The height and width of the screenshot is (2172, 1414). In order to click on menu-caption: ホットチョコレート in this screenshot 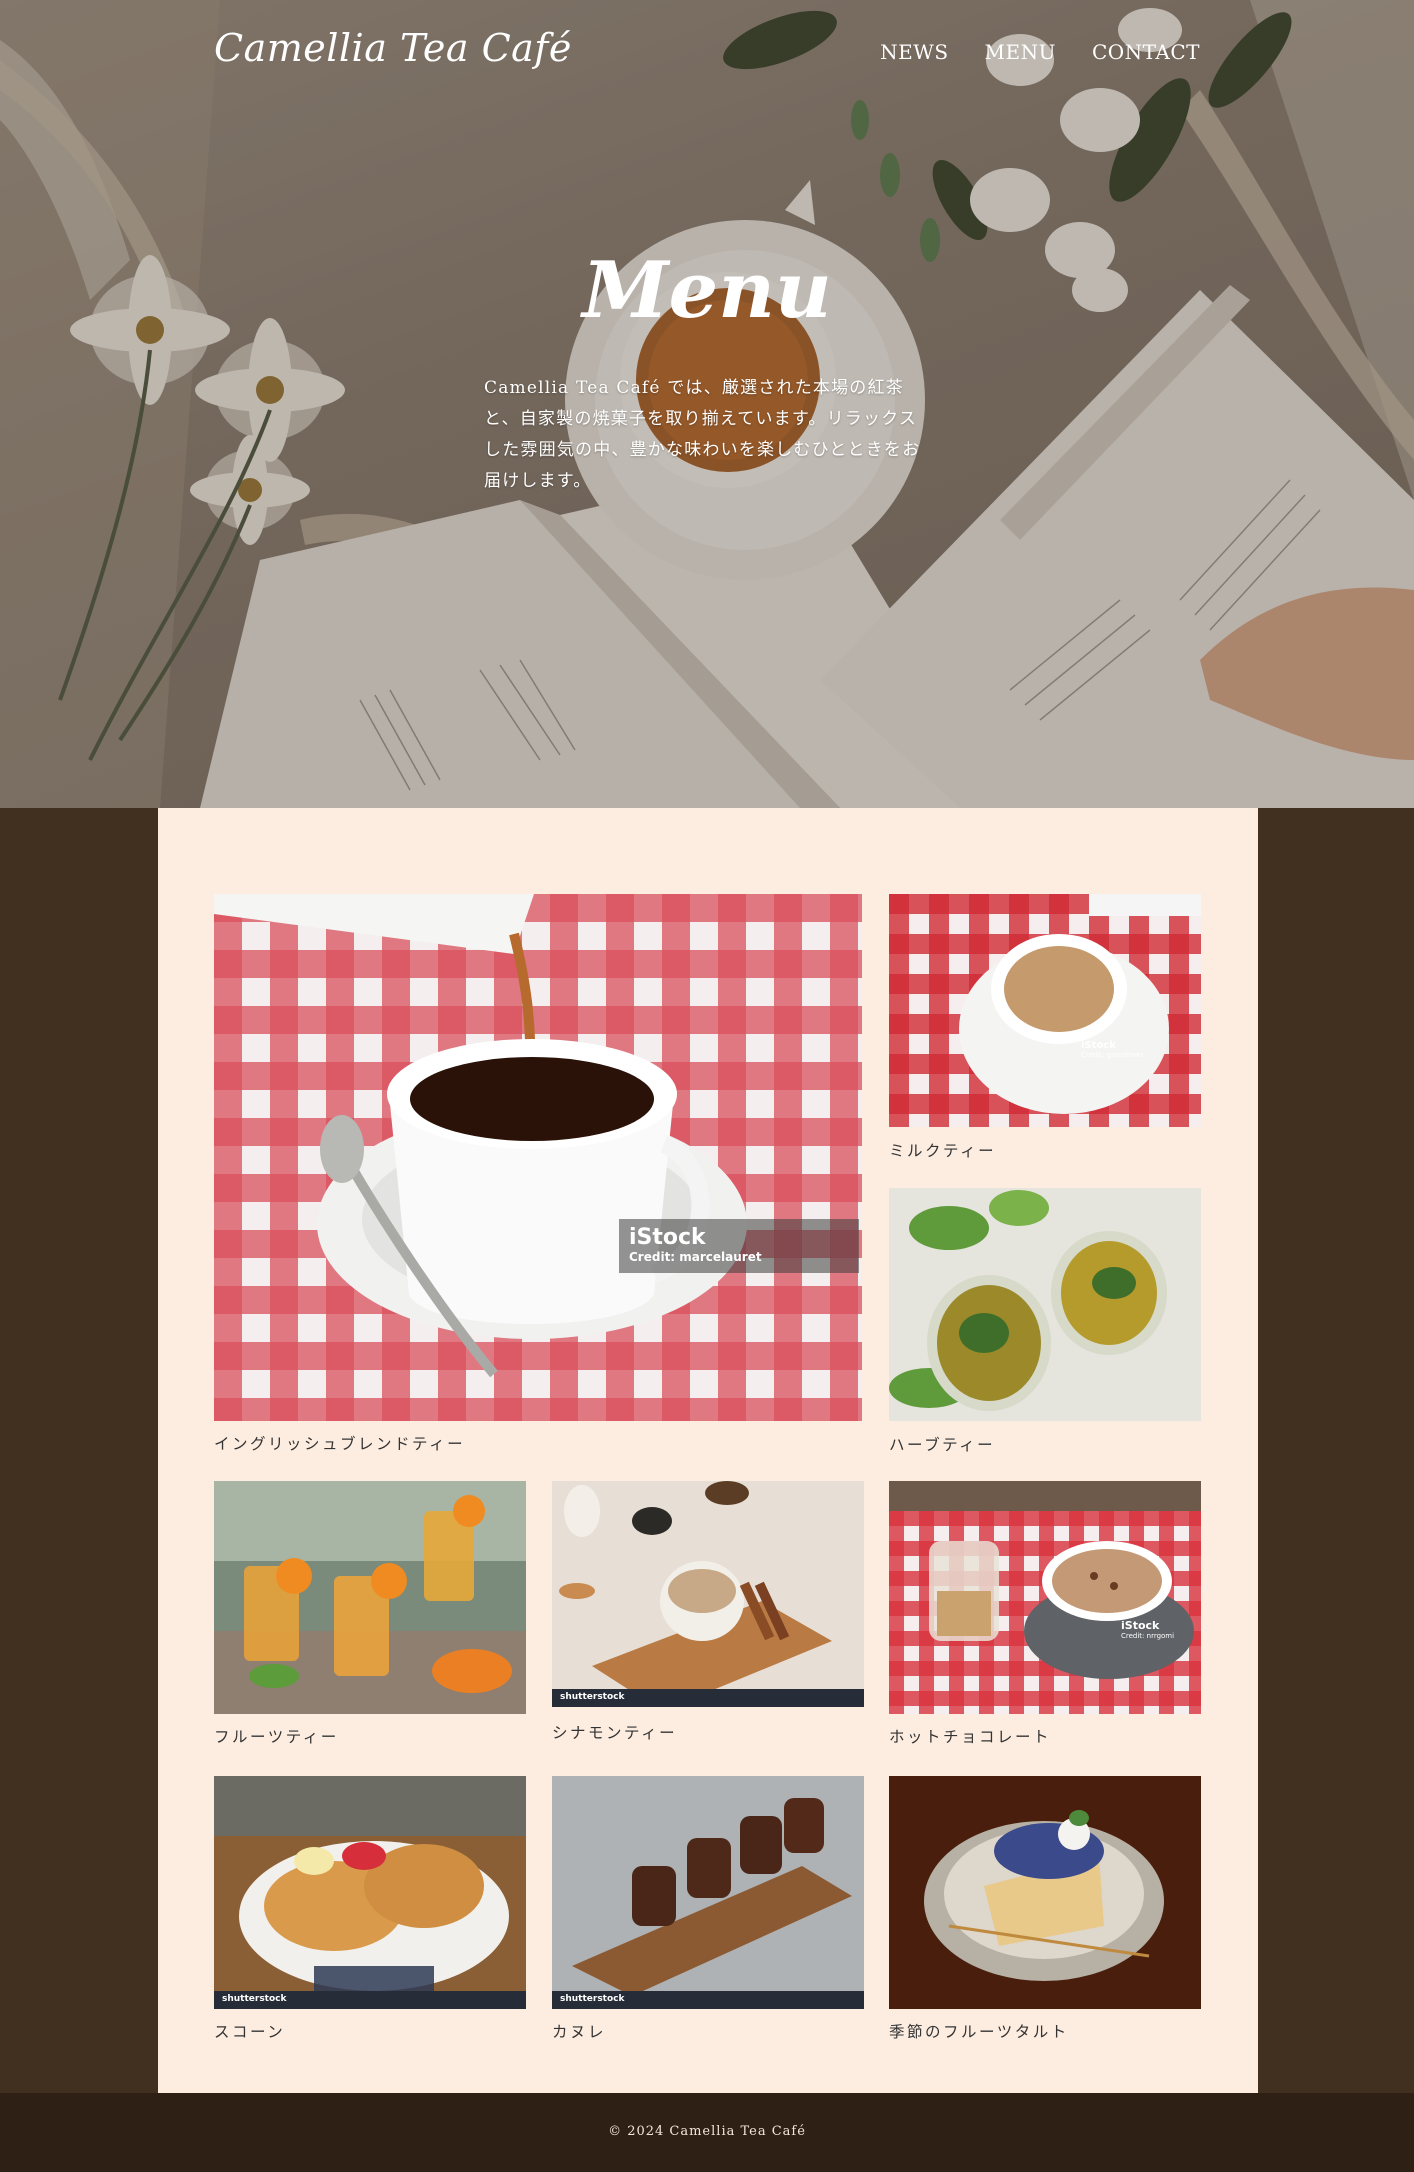, I will do `click(970, 1737)`.